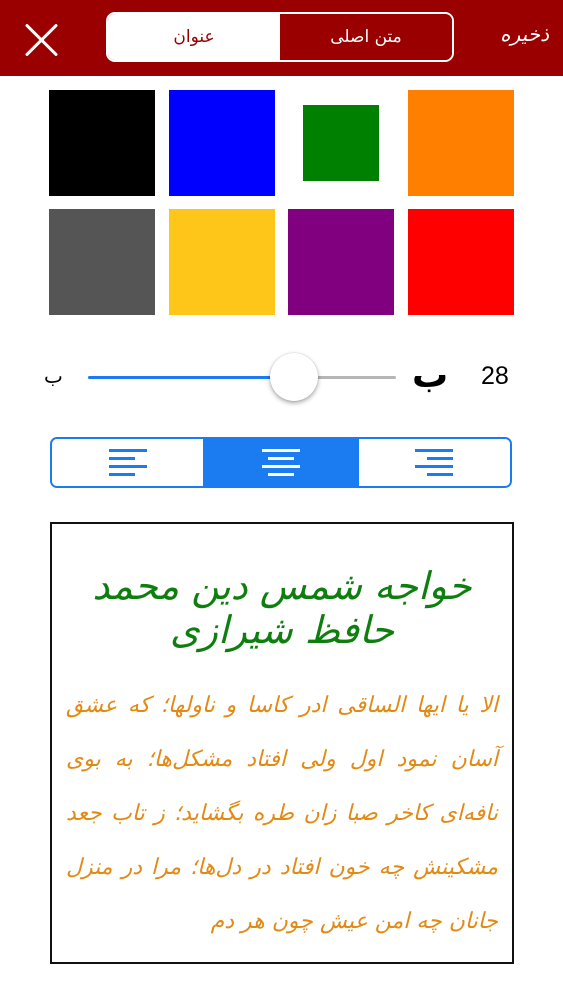  I want to click on font-size-slider-track, so click(242, 377).